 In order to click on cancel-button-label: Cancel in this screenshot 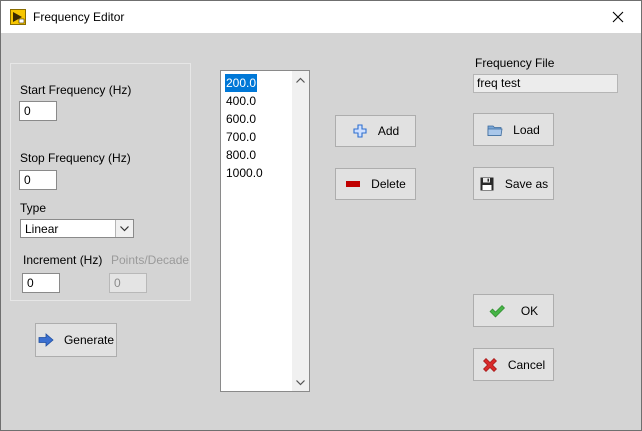, I will do `click(526, 364)`.